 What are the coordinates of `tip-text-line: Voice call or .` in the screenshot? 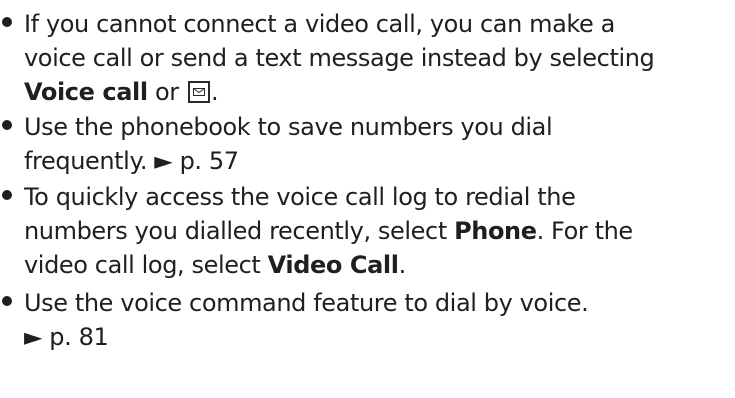 It's located at (121, 92).